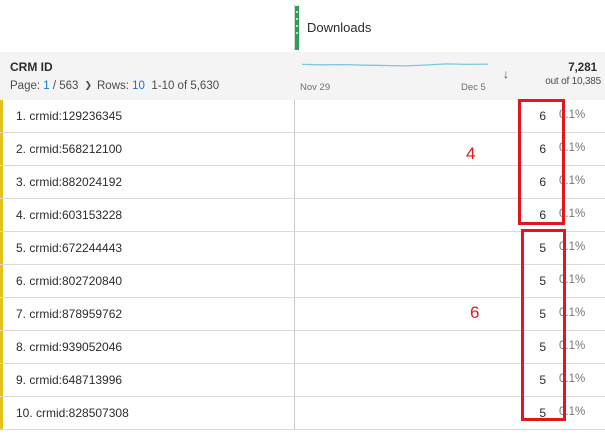  I want to click on annotation-count-top: 4, so click(471, 153).